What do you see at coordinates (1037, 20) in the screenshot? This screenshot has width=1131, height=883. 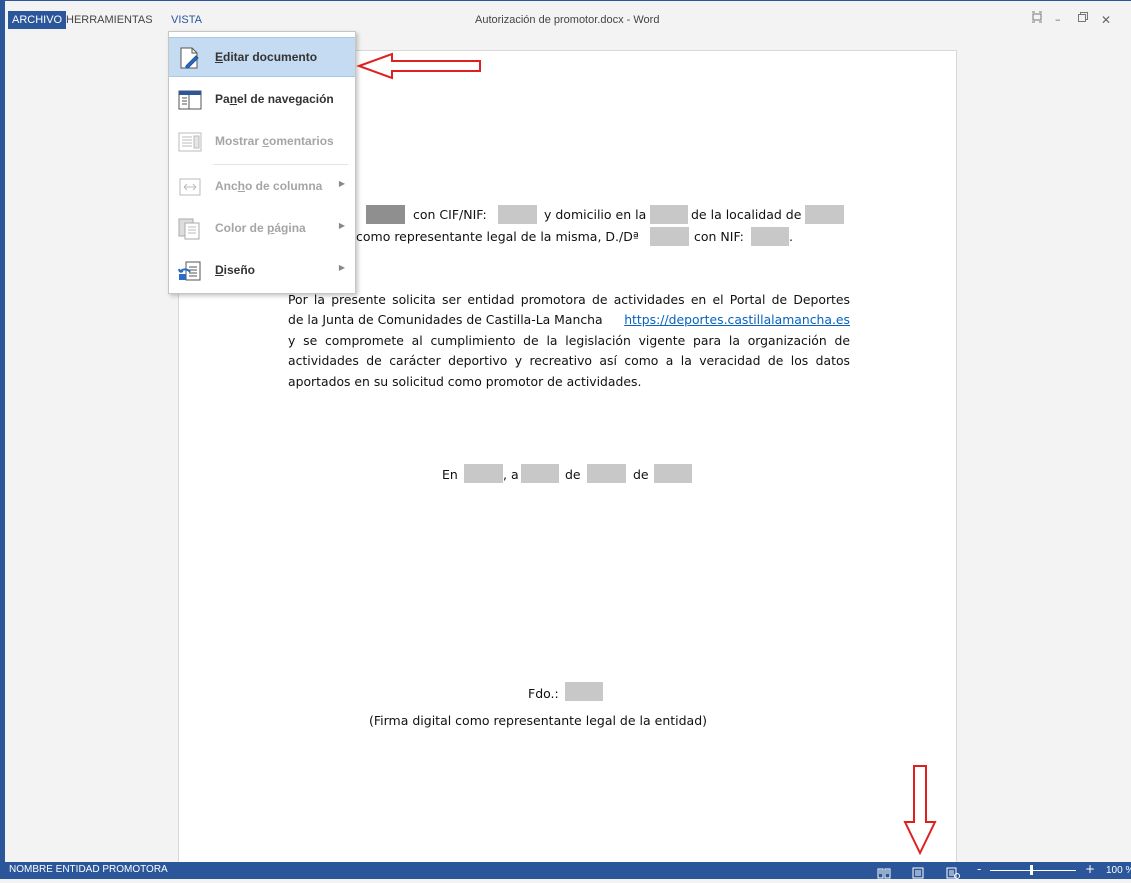 I see `ribbon-display-icon` at bounding box center [1037, 20].